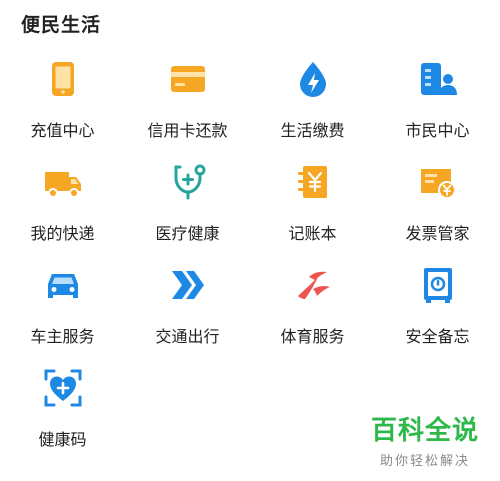  What do you see at coordinates (187, 336) in the screenshot?
I see `service-label: 交通出行` at bounding box center [187, 336].